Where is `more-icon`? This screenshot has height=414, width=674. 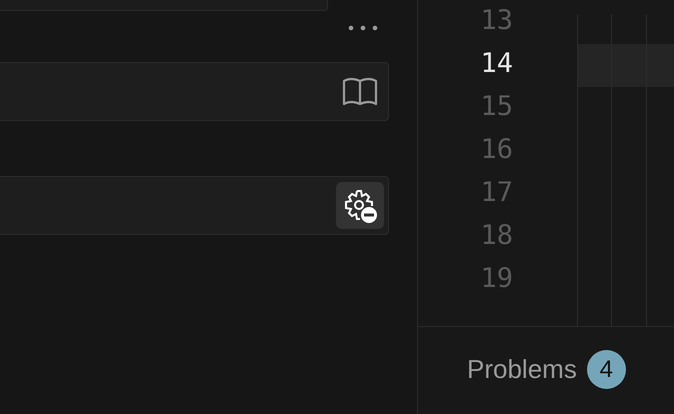 more-icon is located at coordinates (364, 28).